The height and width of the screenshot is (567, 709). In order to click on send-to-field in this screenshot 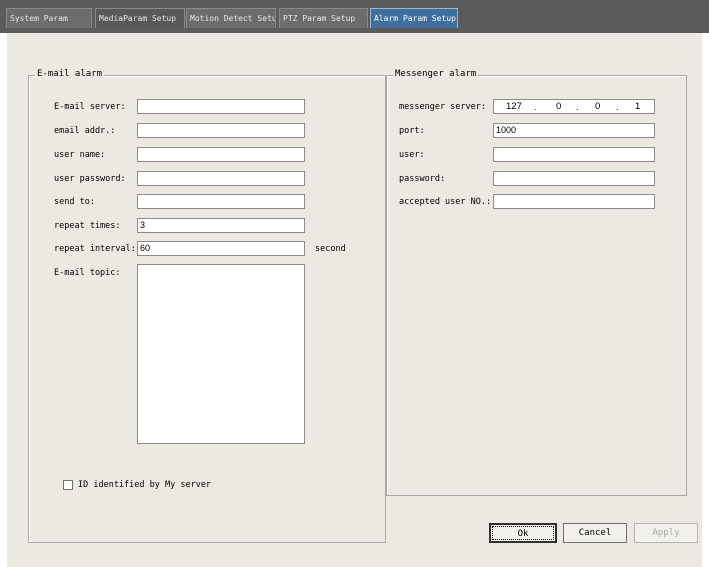, I will do `click(221, 201)`.